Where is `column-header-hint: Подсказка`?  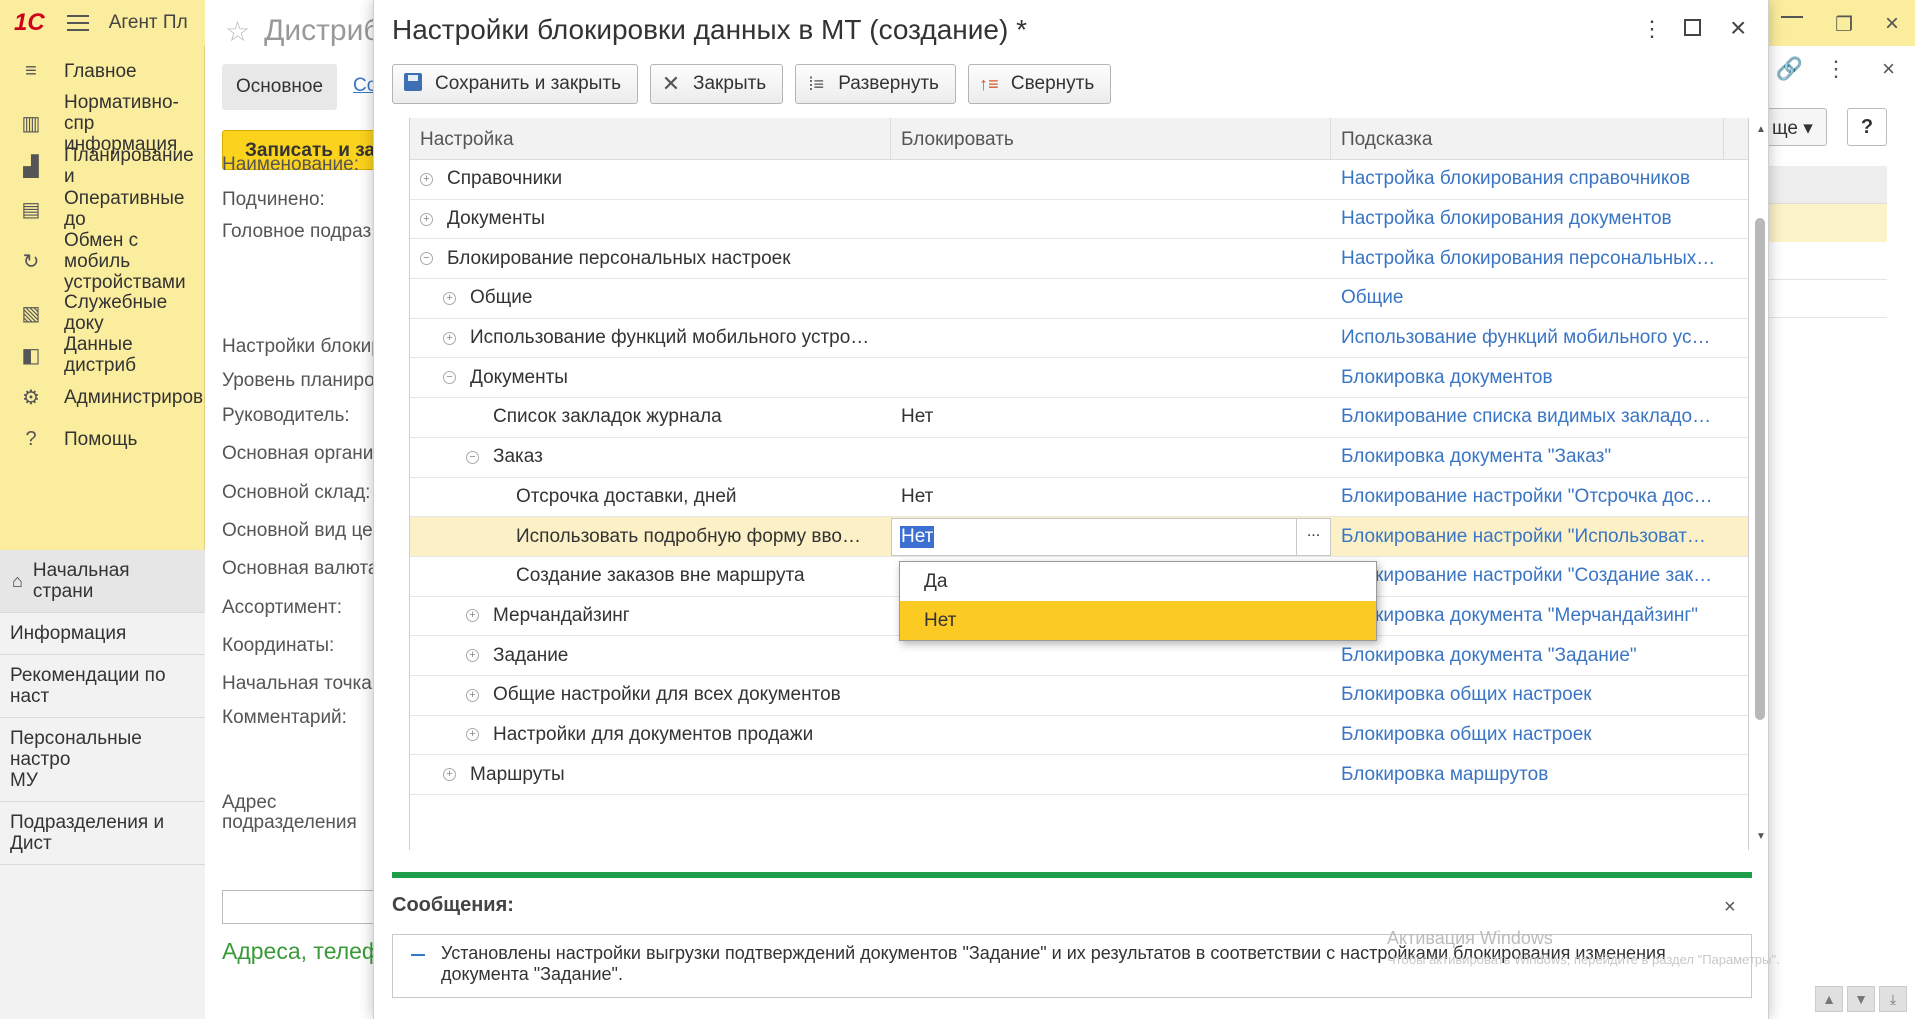 column-header-hint: Подсказка is located at coordinates (1527, 138).